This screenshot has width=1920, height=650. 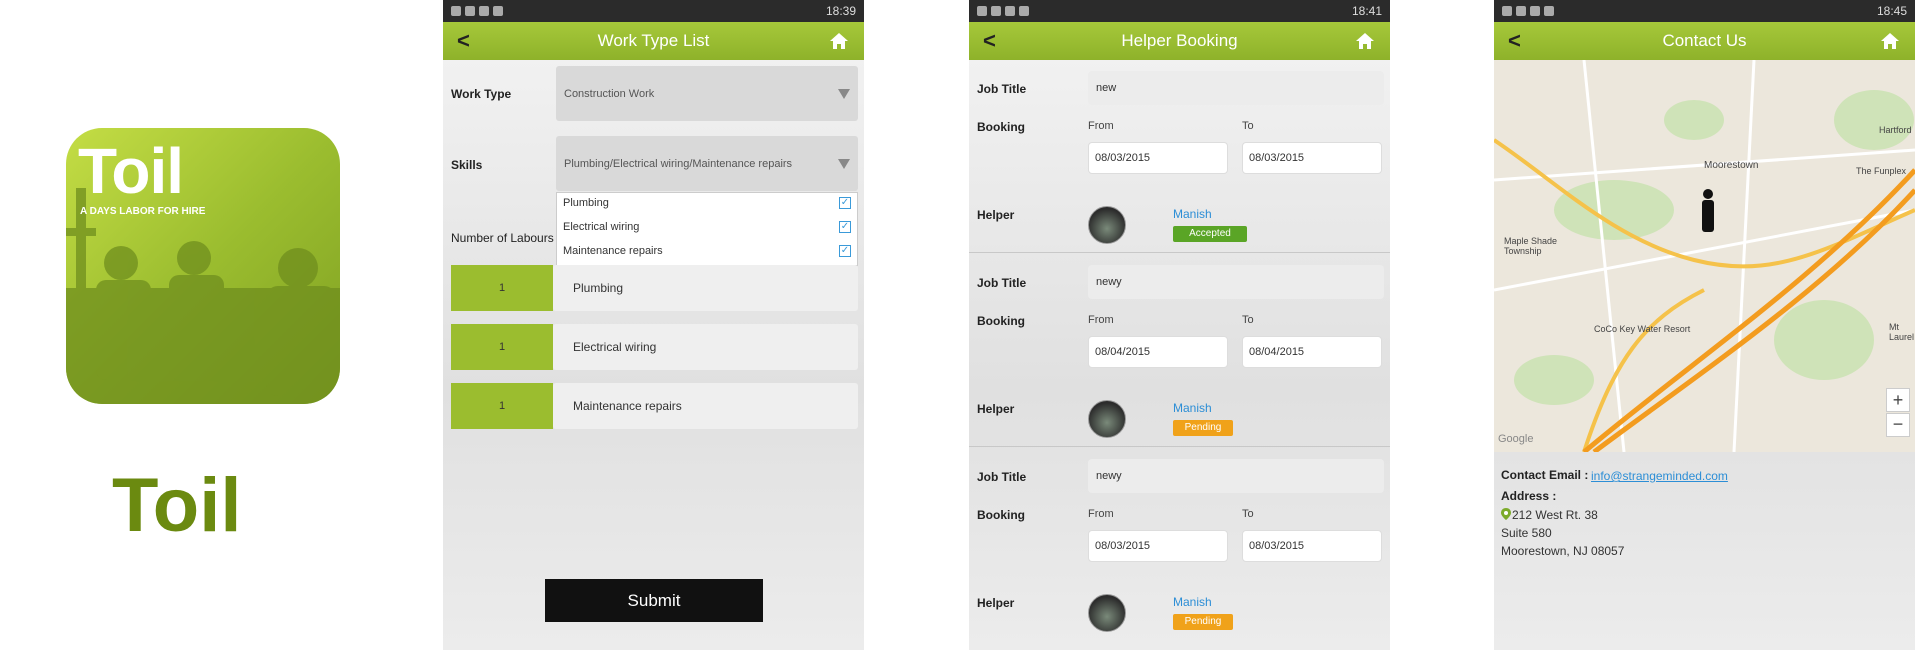 What do you see at coordinates (1366, 11) in the screenshot?
I see `clock: 18:41` at bounding box center [1366, 11].